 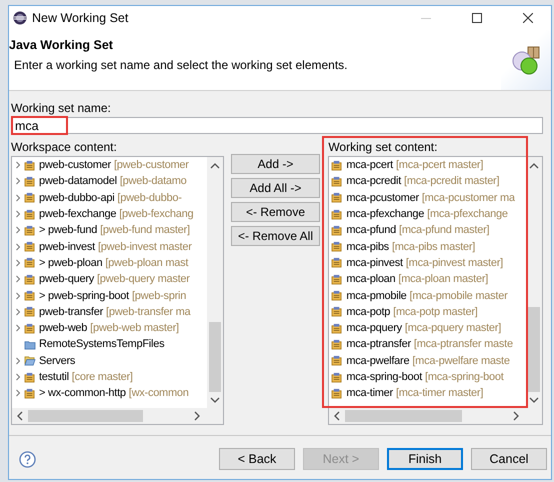 I want to click on item-name: mca-pinvest, so click(x=374, y=262).